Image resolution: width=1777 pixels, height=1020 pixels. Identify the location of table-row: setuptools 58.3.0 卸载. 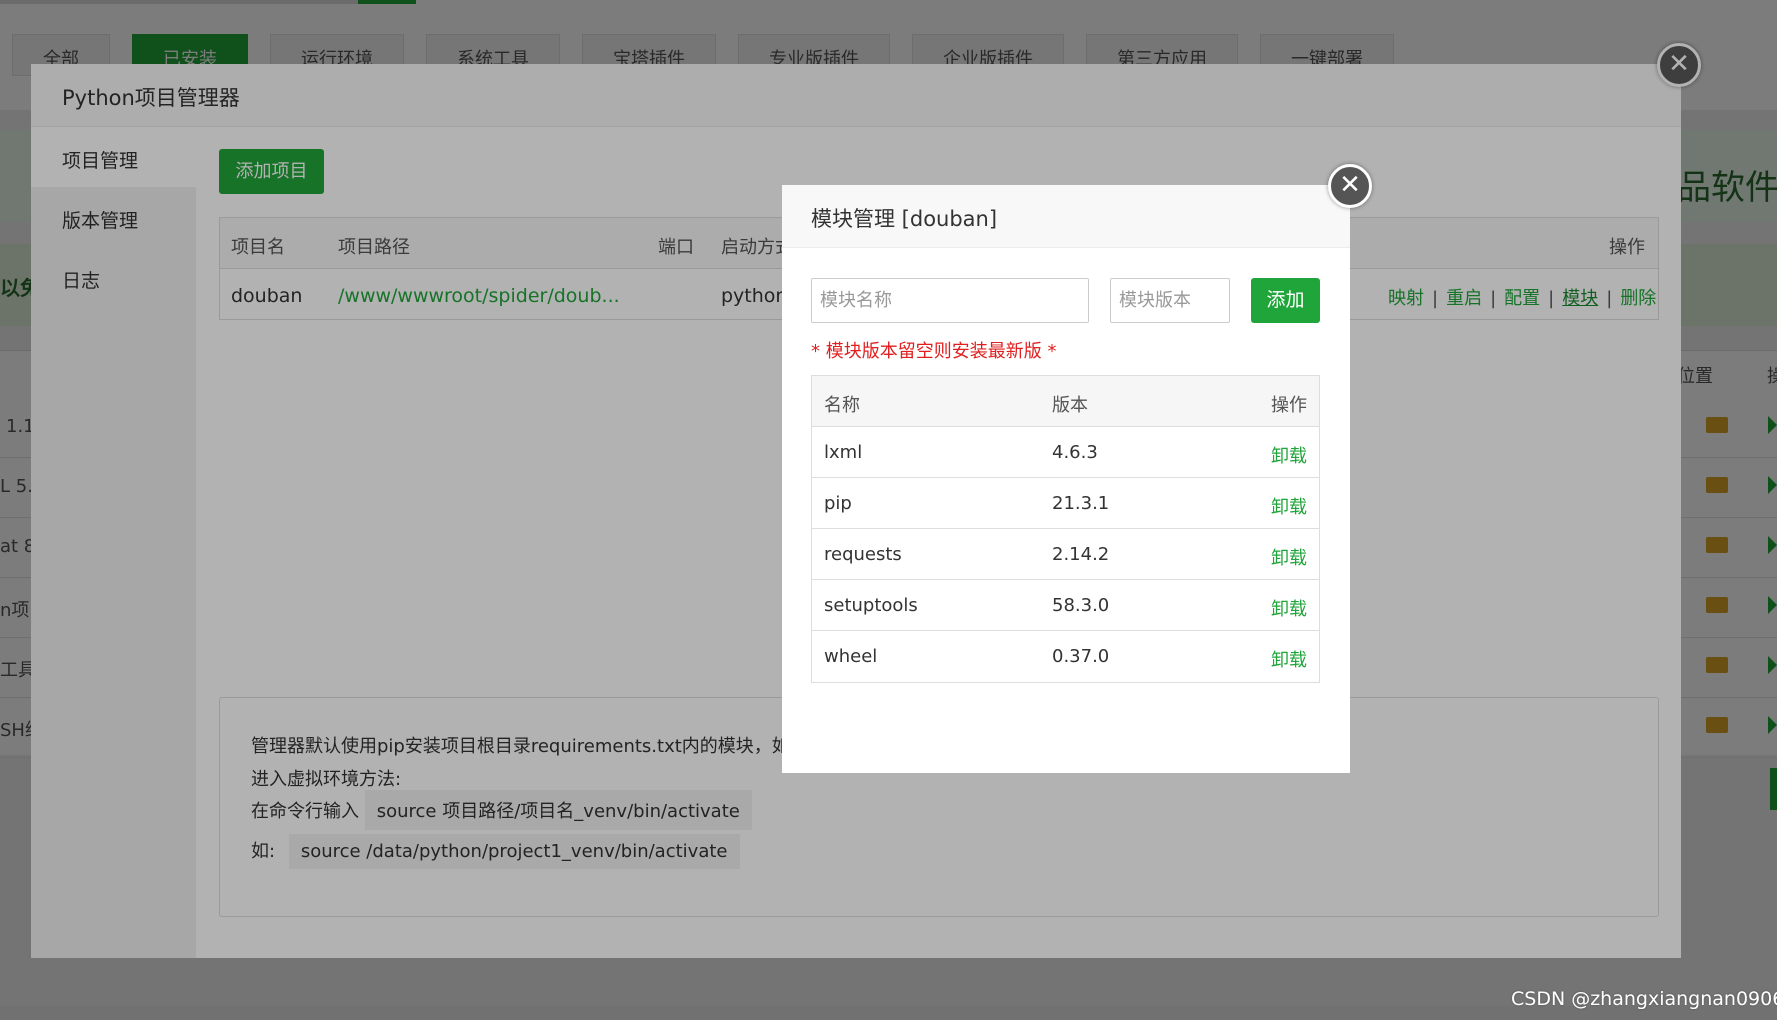
(1065, 605).